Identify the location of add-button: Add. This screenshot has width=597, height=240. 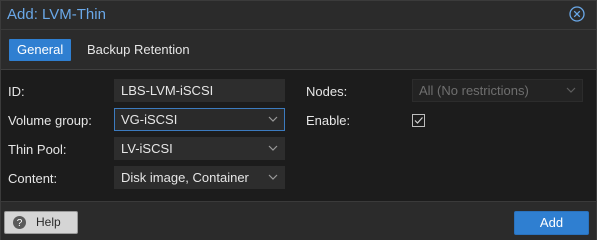
(551, 223).